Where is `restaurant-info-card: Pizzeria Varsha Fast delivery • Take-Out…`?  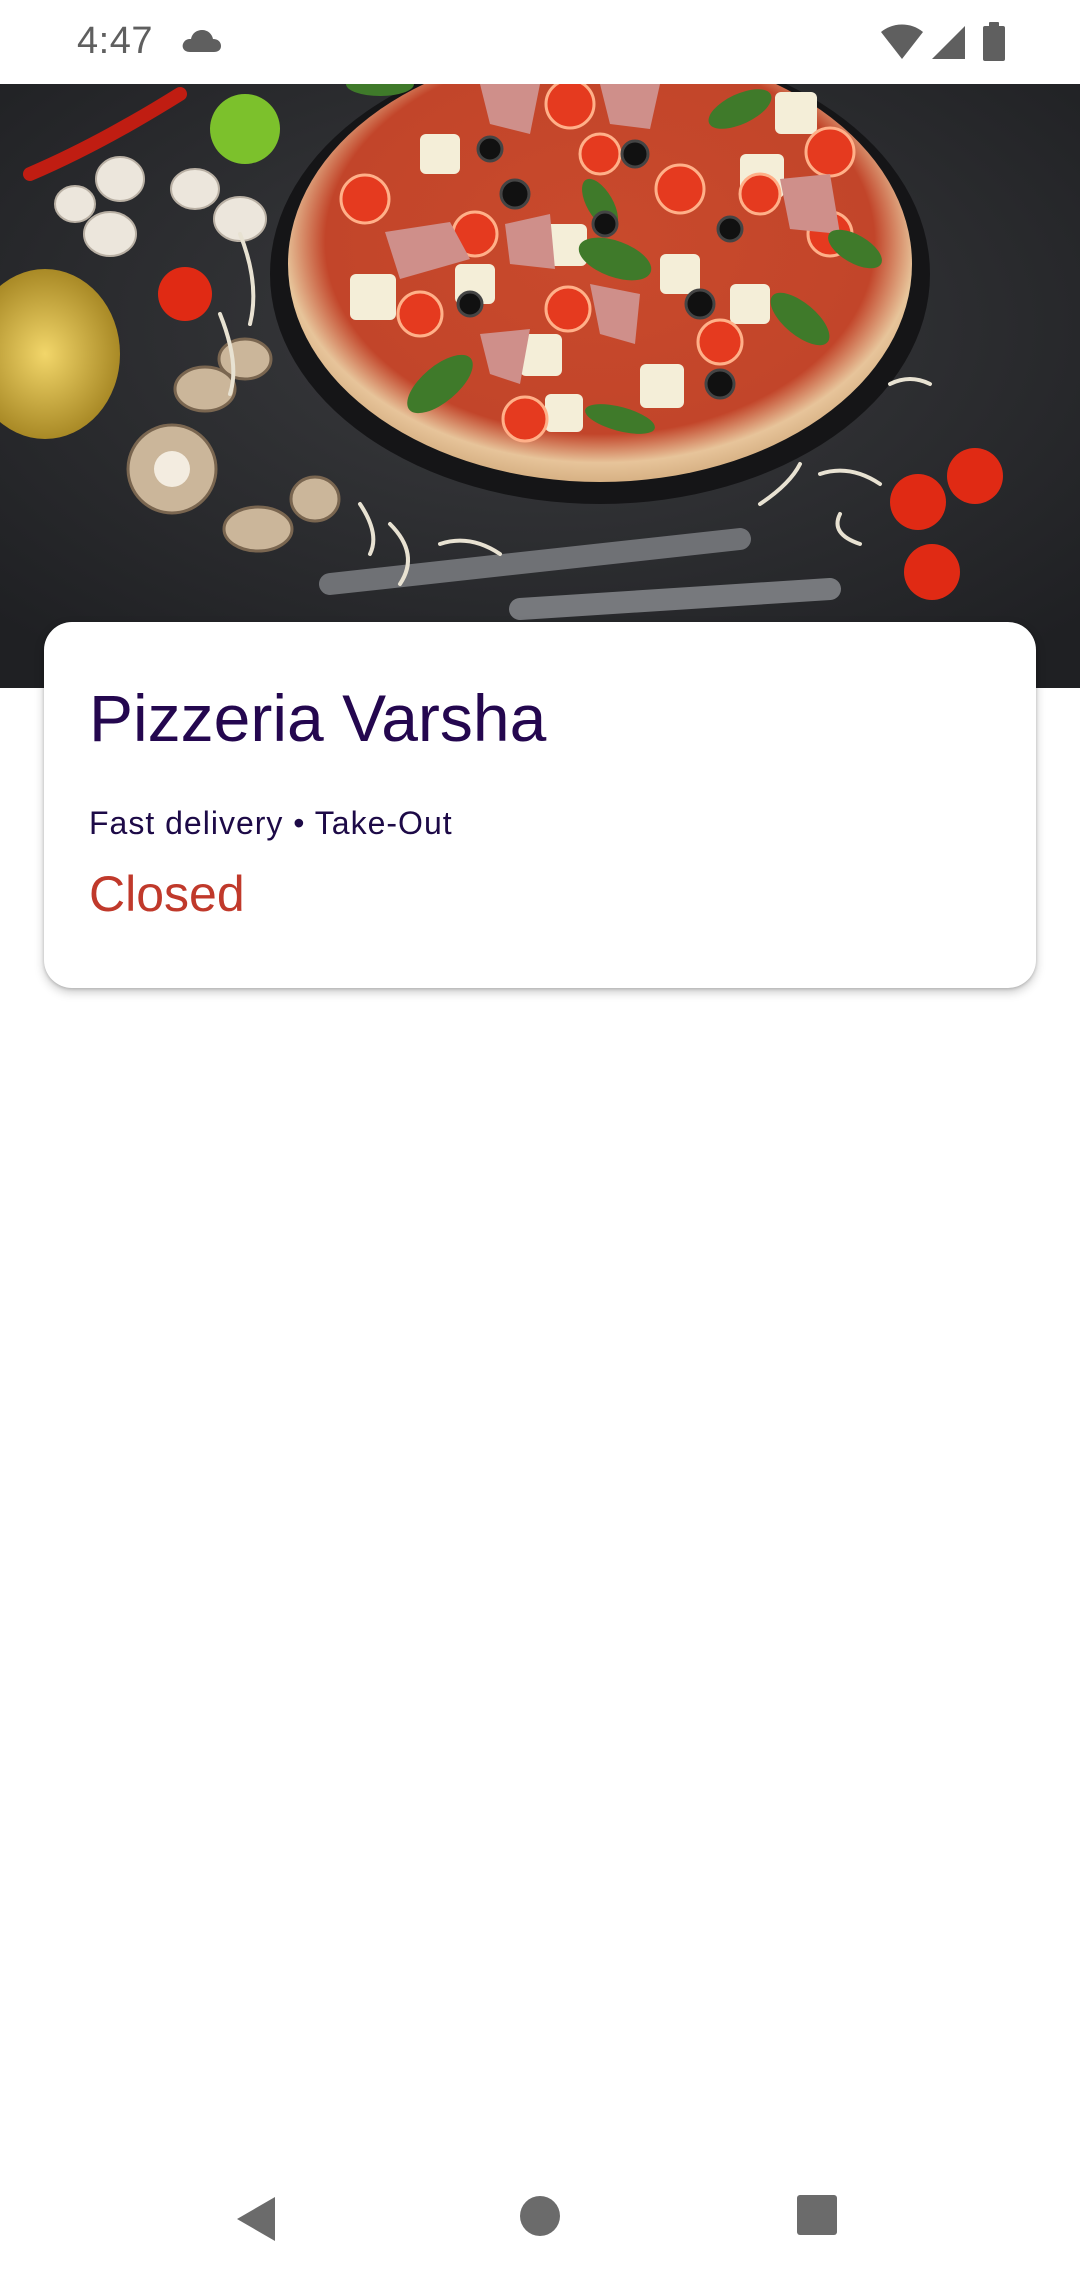 restaurant-info-card: Pizzeria Varsha Fast delivery • Take-Out… is located at coordinates (540, 805).